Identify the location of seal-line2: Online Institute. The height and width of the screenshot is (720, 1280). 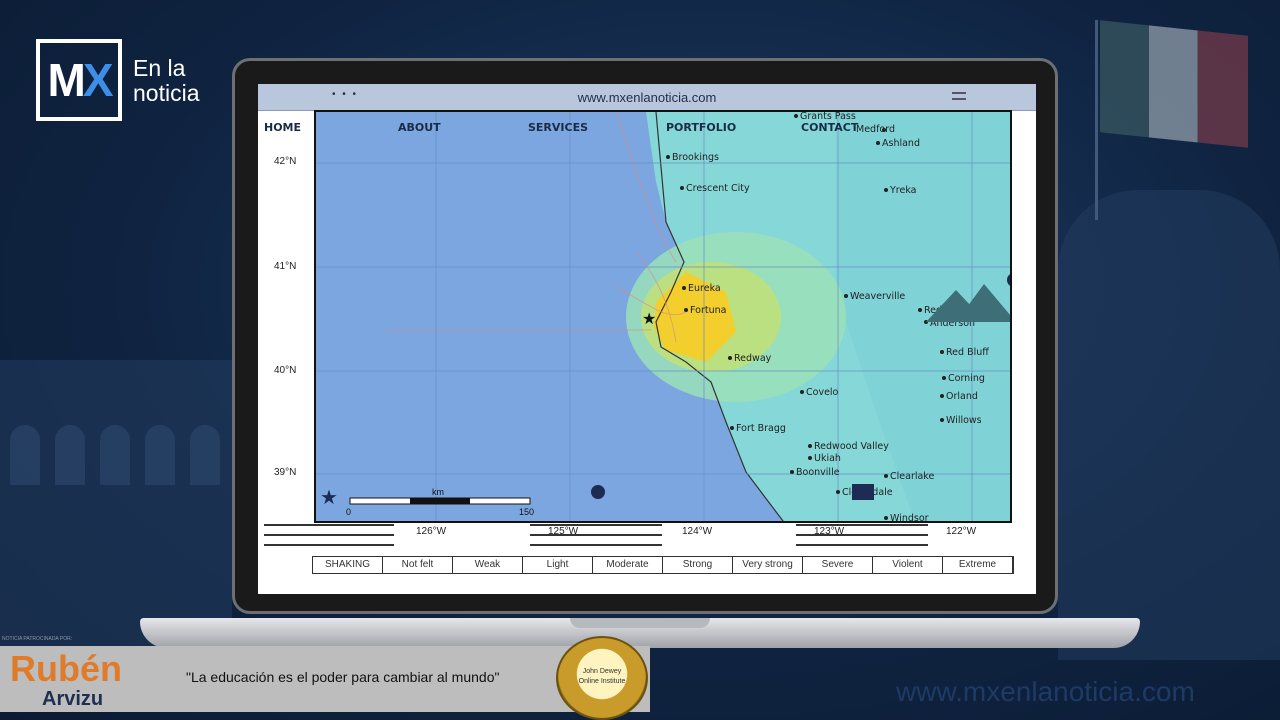
(602, 681).